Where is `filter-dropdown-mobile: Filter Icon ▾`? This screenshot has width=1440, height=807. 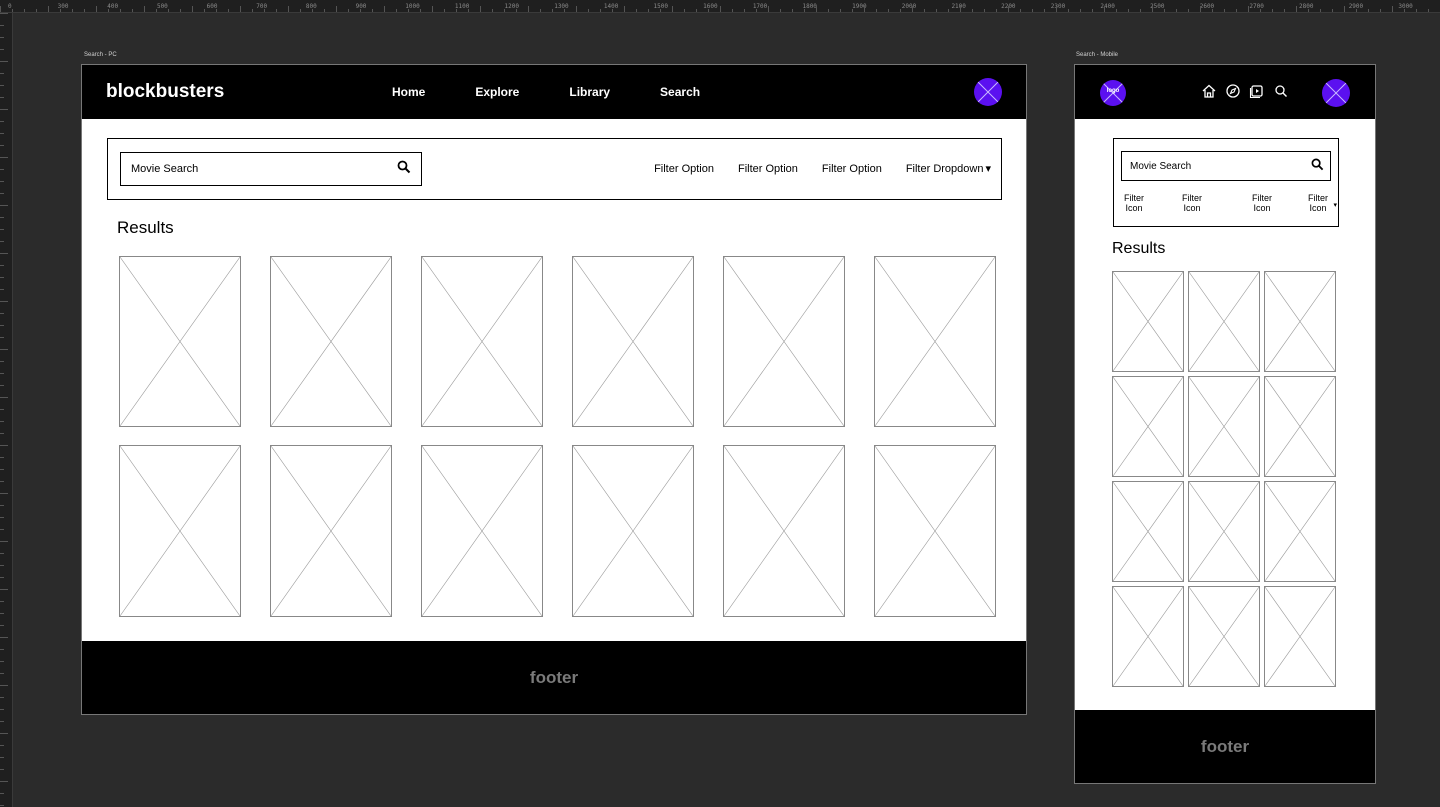
filter-dropdown-mobile: Filter Icon ▾ is located at coordinates (1320, 203).